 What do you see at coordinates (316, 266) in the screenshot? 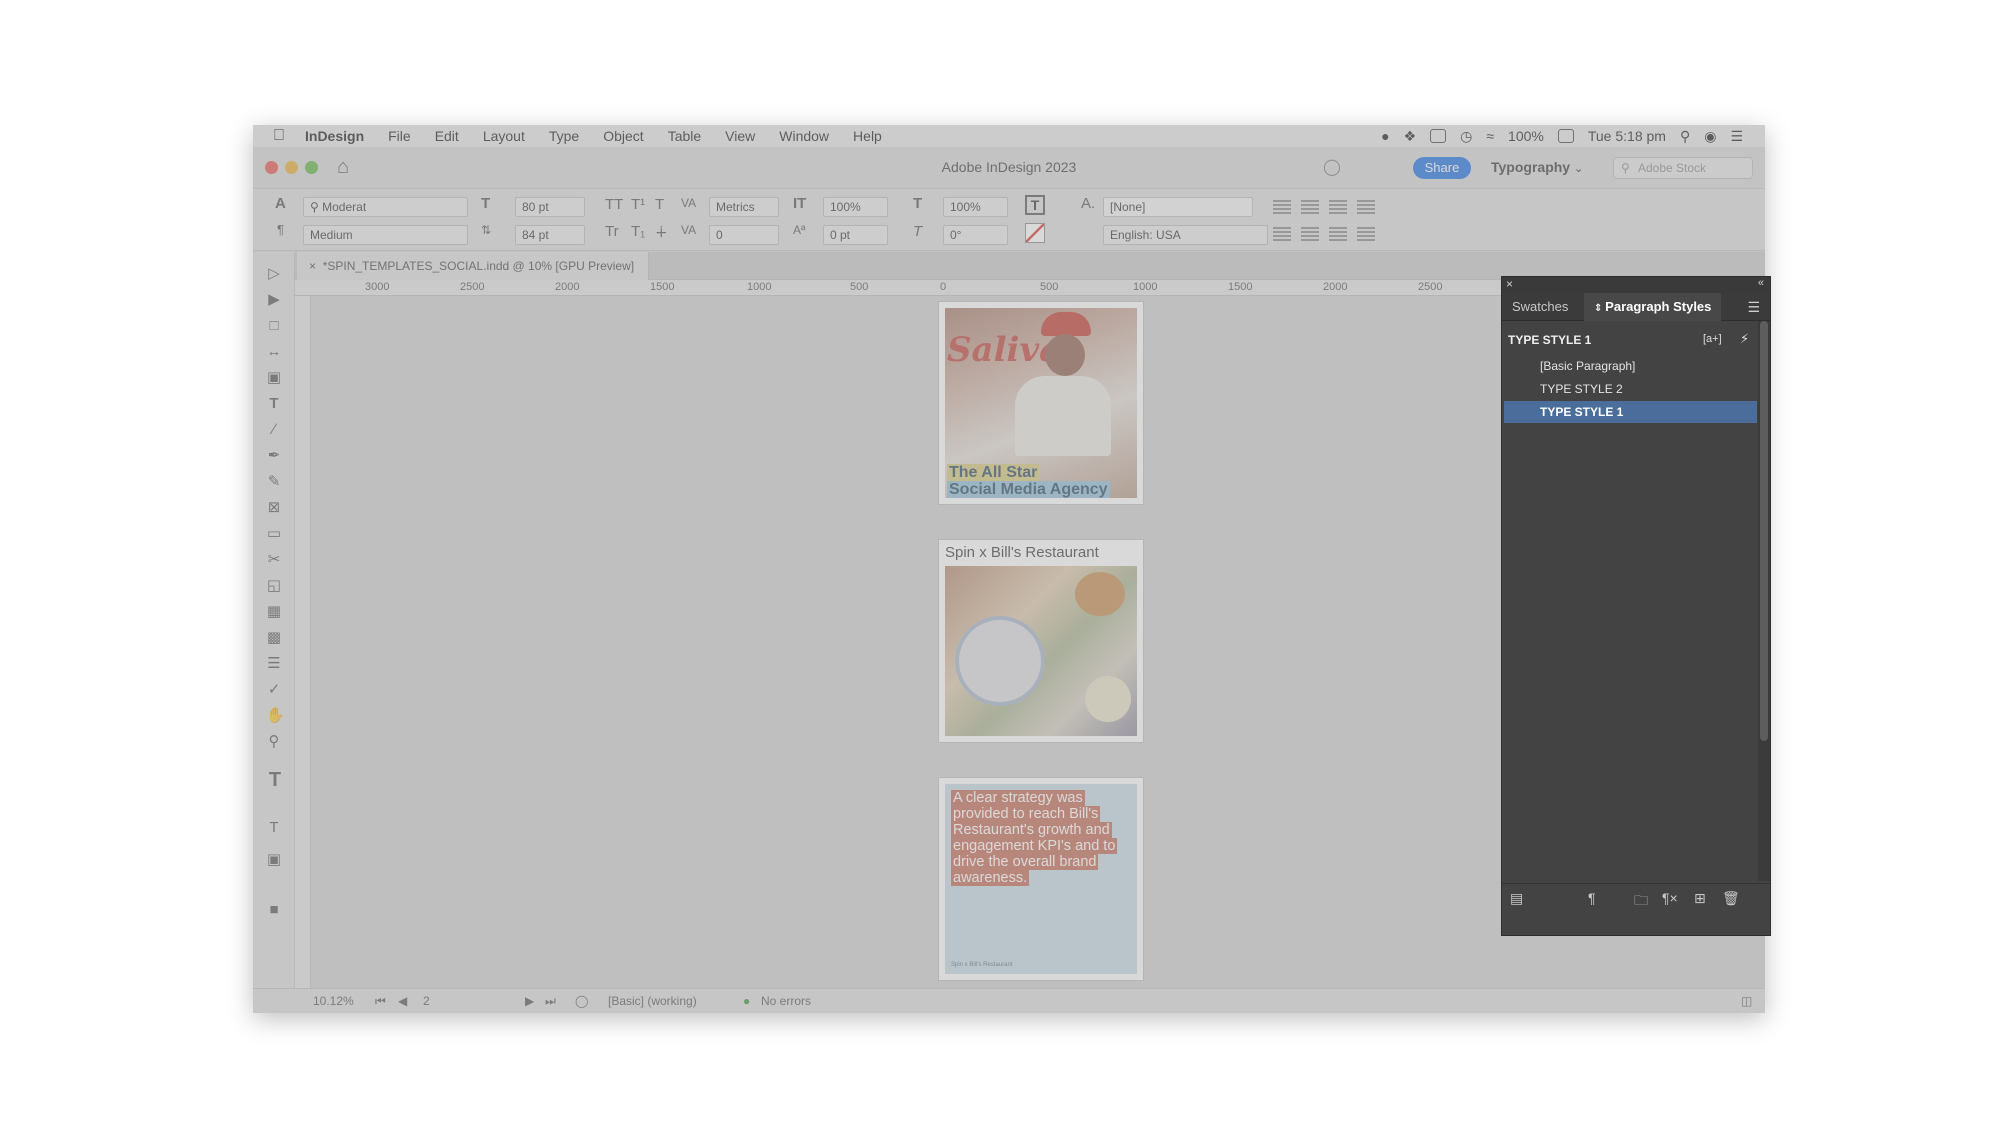
I see `close-tab-icon: ×` at bounding box center [316, 266].